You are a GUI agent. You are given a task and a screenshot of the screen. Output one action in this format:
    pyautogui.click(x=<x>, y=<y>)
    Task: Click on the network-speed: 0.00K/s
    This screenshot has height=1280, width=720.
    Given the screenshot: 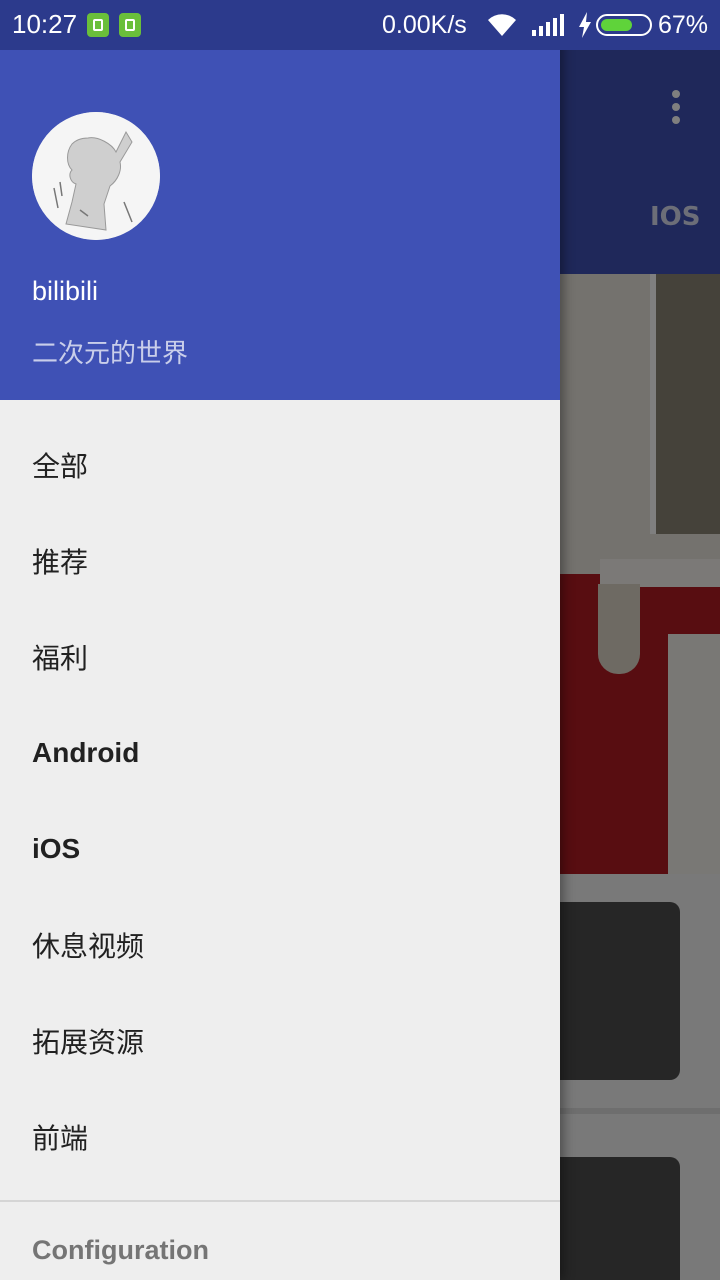 What is the action you would take?
    pyautogui.click(x=424, y=25)
    